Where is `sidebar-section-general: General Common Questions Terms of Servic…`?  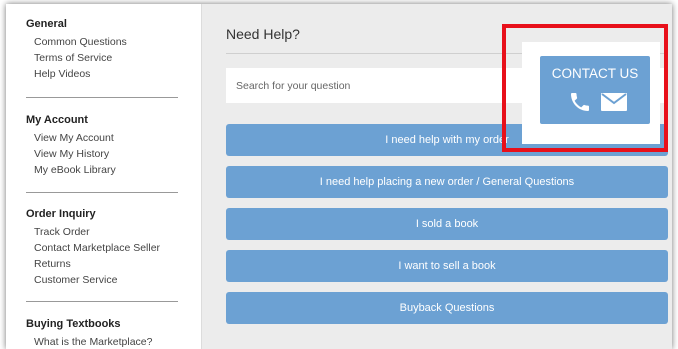 sidebar-section-general: General Common Questions Terms of Servic… is located at coordinates (102, 50).